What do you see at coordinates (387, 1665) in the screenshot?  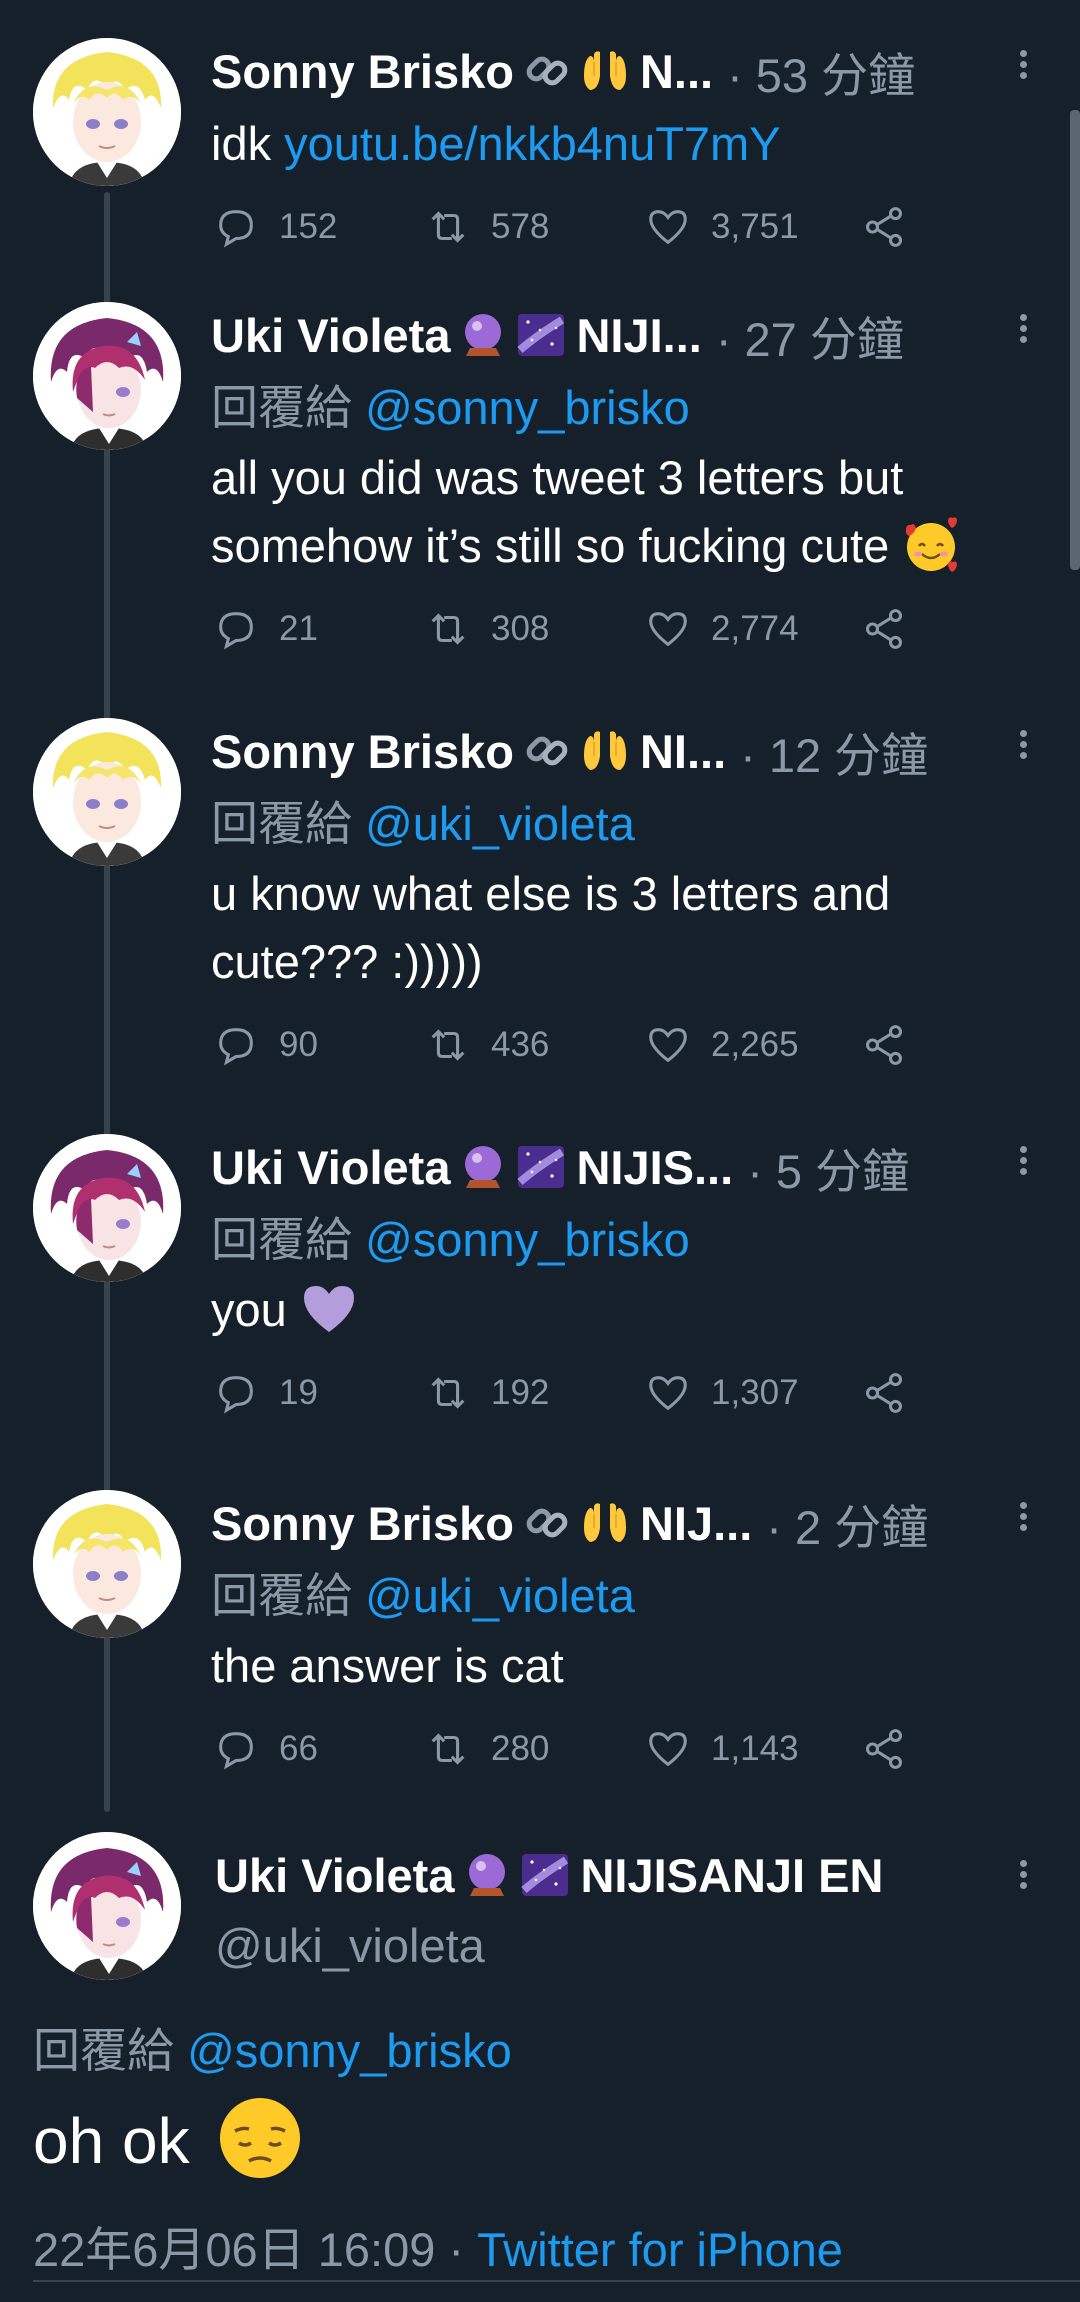 I see `tweet-text: the answer is cat` at bounding box center [387, 1665].